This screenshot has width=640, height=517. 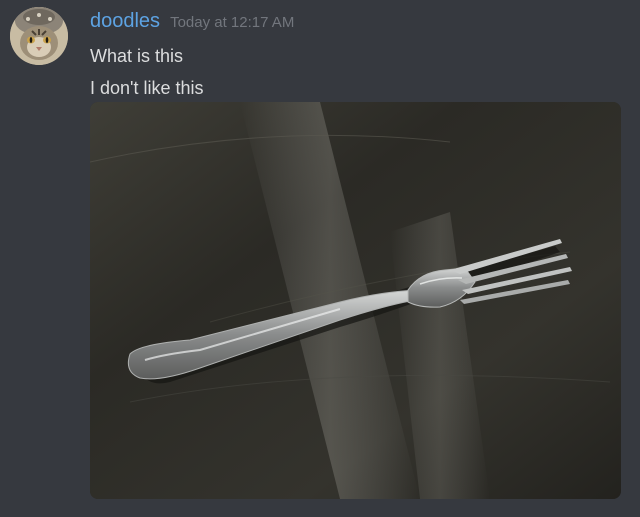 I want to click on message-text: I don't like this, so click(x=147, y=88).